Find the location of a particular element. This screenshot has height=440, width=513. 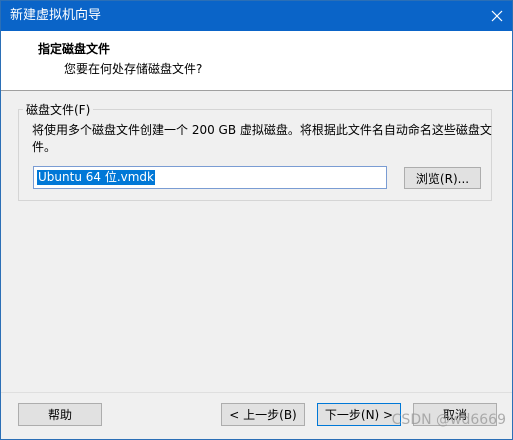

footer-divider is located at coordinates (256, 392).